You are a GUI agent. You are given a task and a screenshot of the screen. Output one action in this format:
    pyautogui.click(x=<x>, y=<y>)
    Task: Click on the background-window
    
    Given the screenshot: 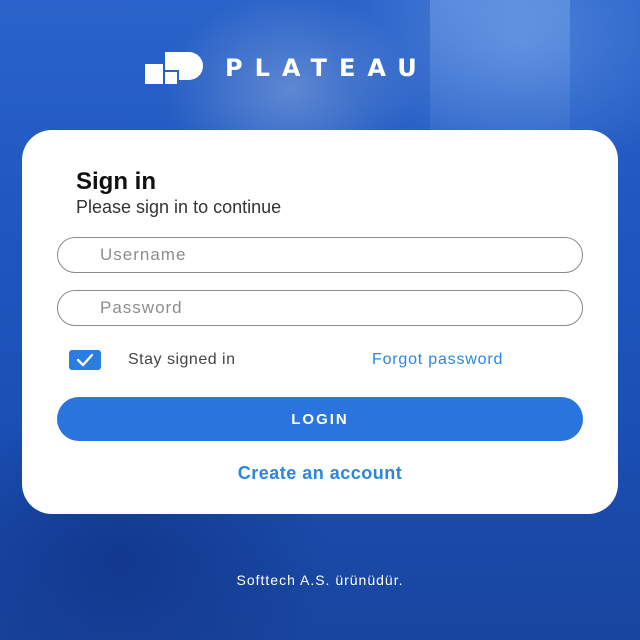 What is the action you would take?
    pyautogui.click(x=500, y=75)
    